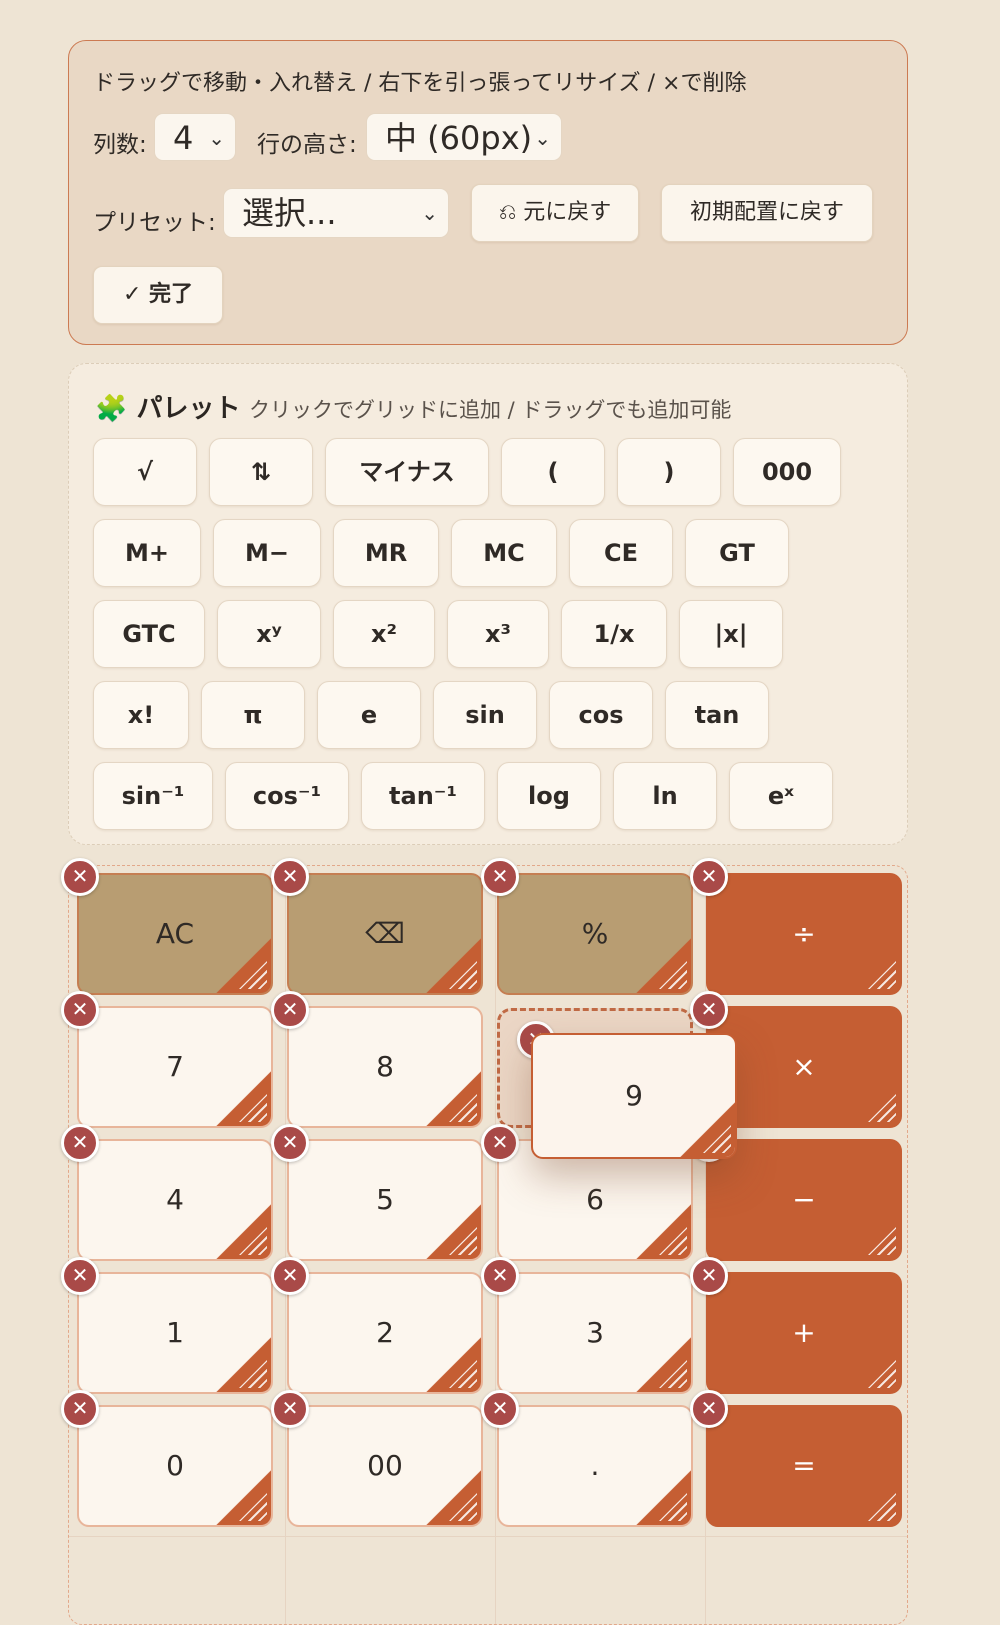  Describe the element at coordinates (385, 934) in the screenshot. I see `calc-key: ⌫` at that location.